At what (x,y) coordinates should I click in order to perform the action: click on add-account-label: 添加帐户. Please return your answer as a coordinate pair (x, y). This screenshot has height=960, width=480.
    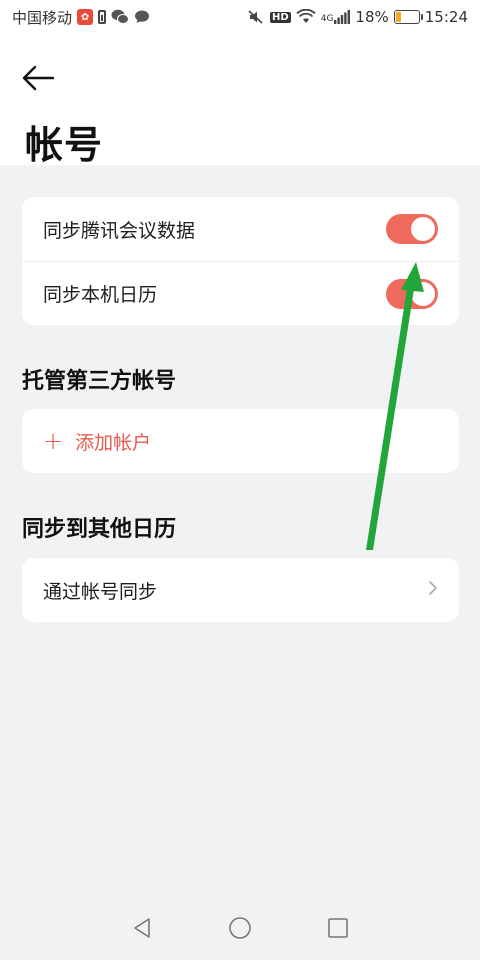
    Looking at the image, I should click on (113, 442).